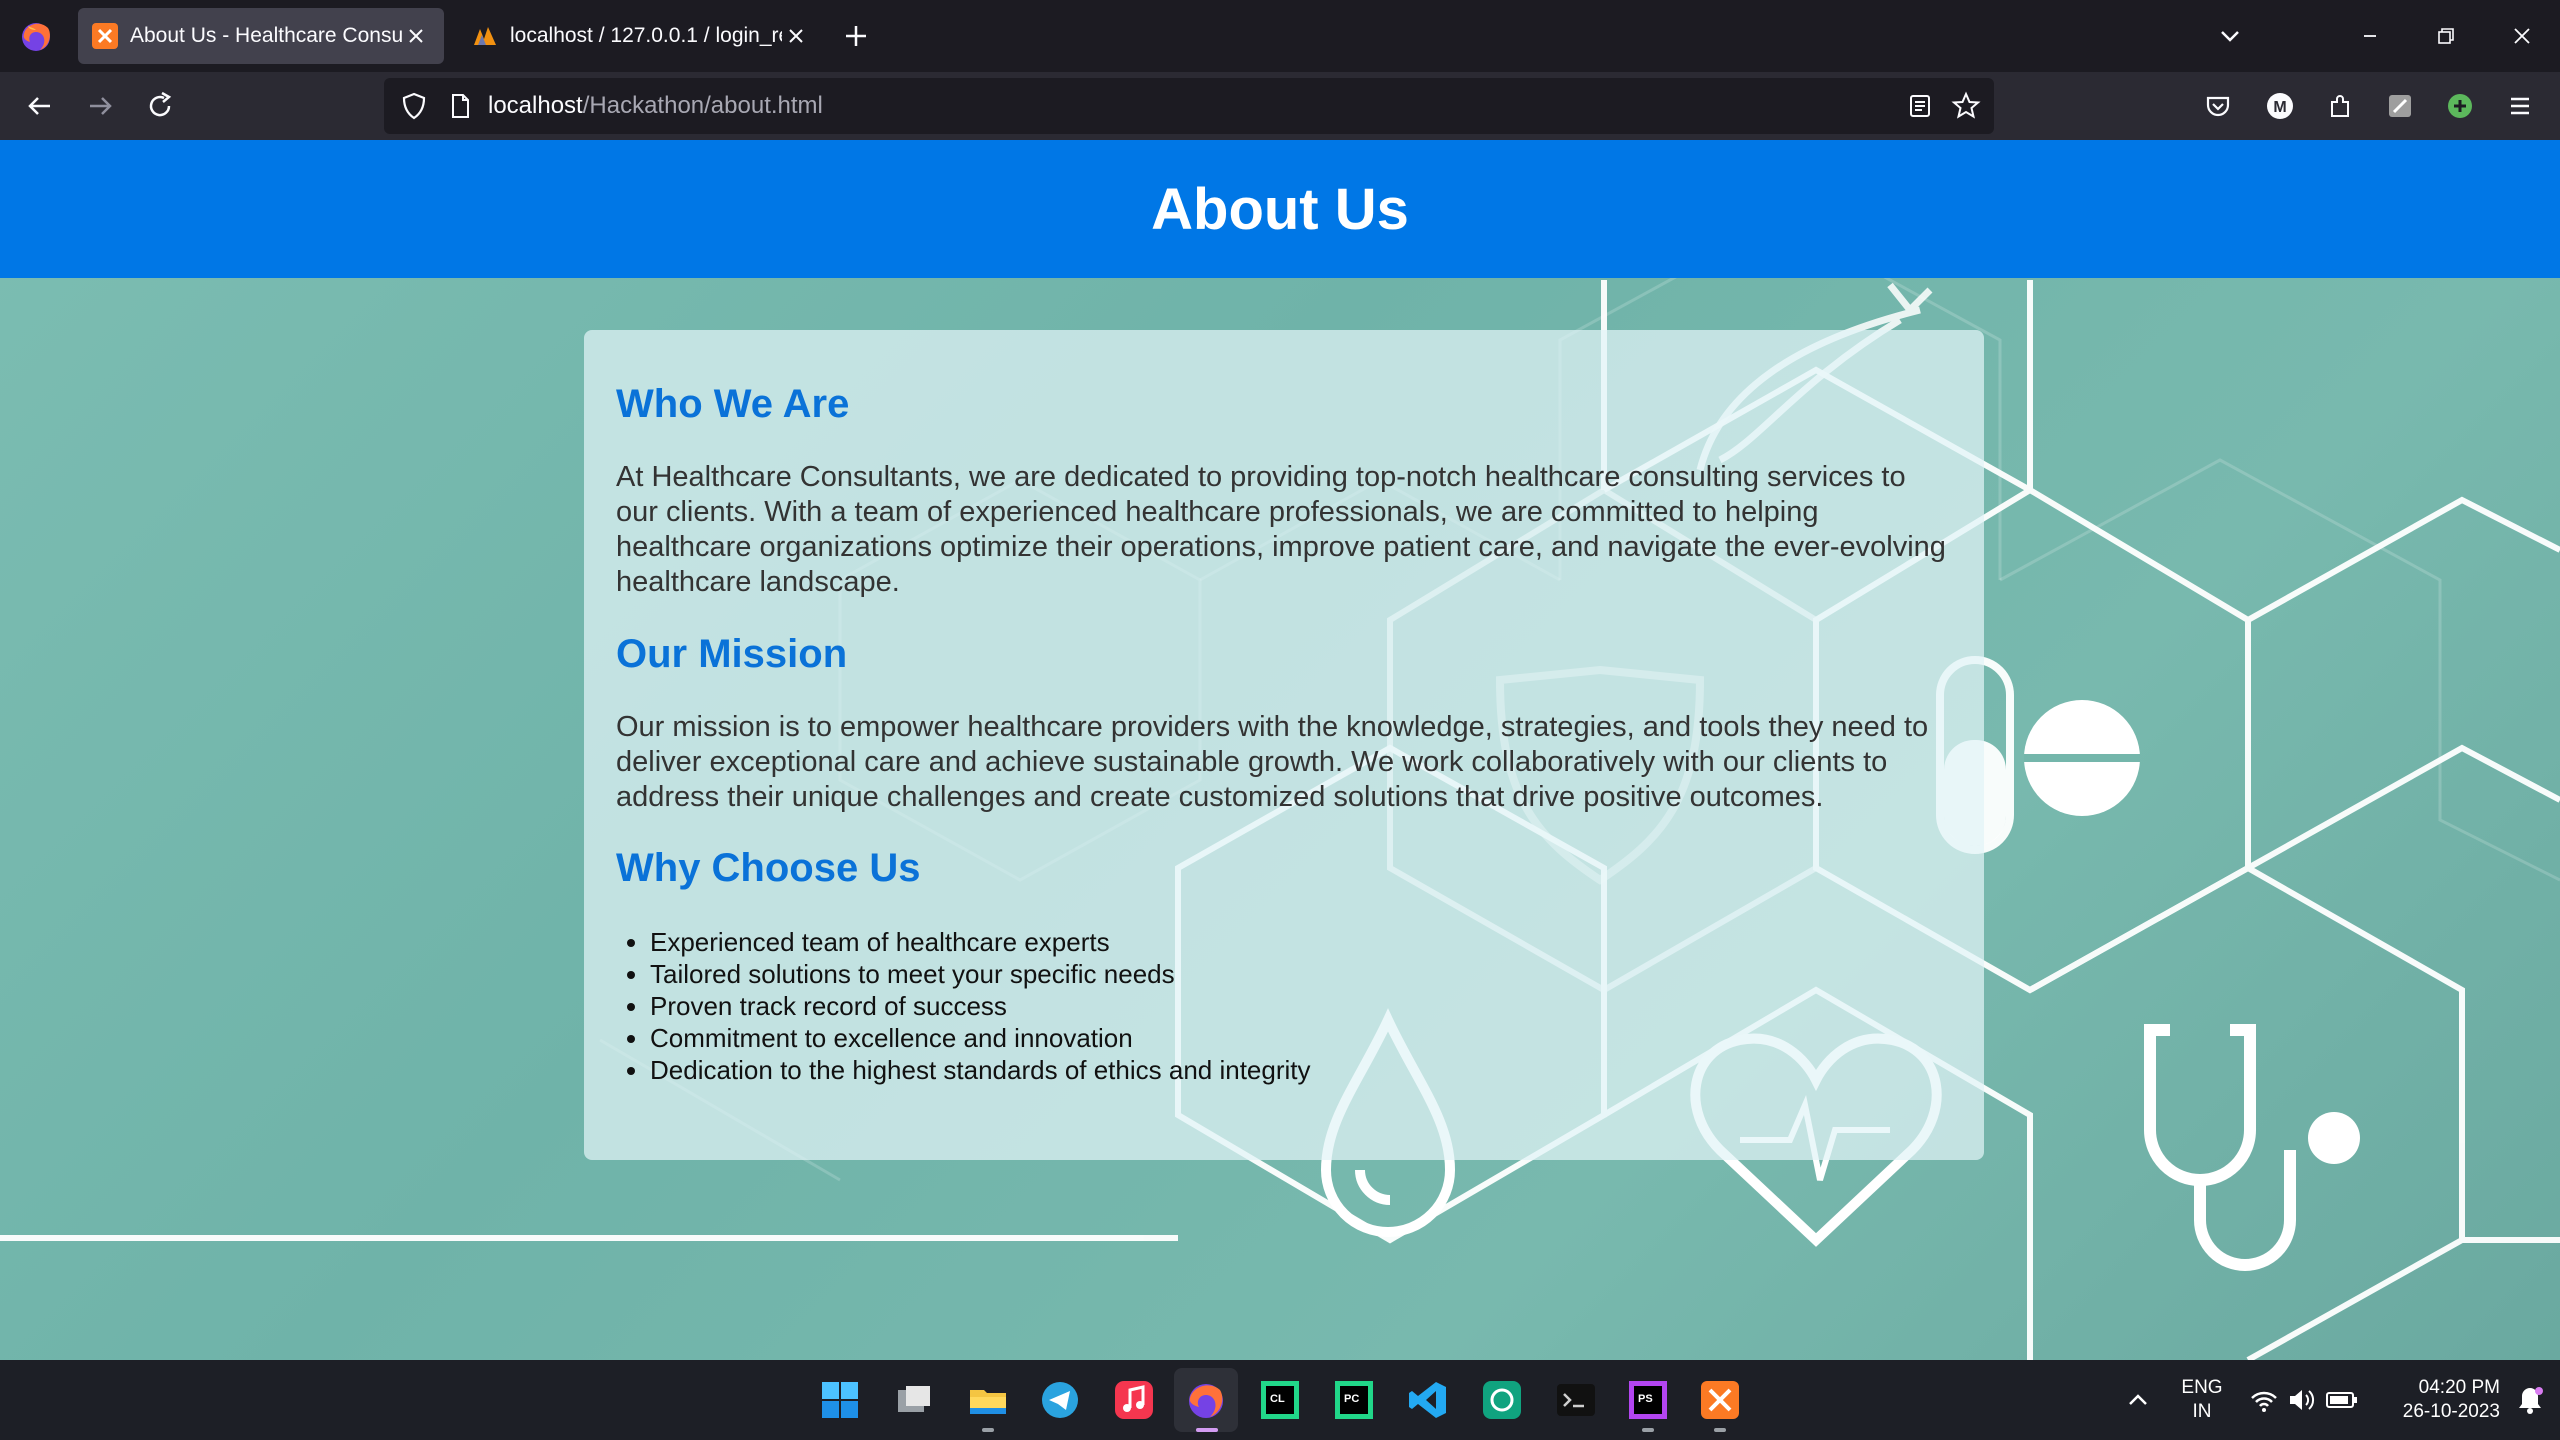 This screenshot has width=2560, height=1440. I want to click on terminal-icon, so click(1576, 1400).